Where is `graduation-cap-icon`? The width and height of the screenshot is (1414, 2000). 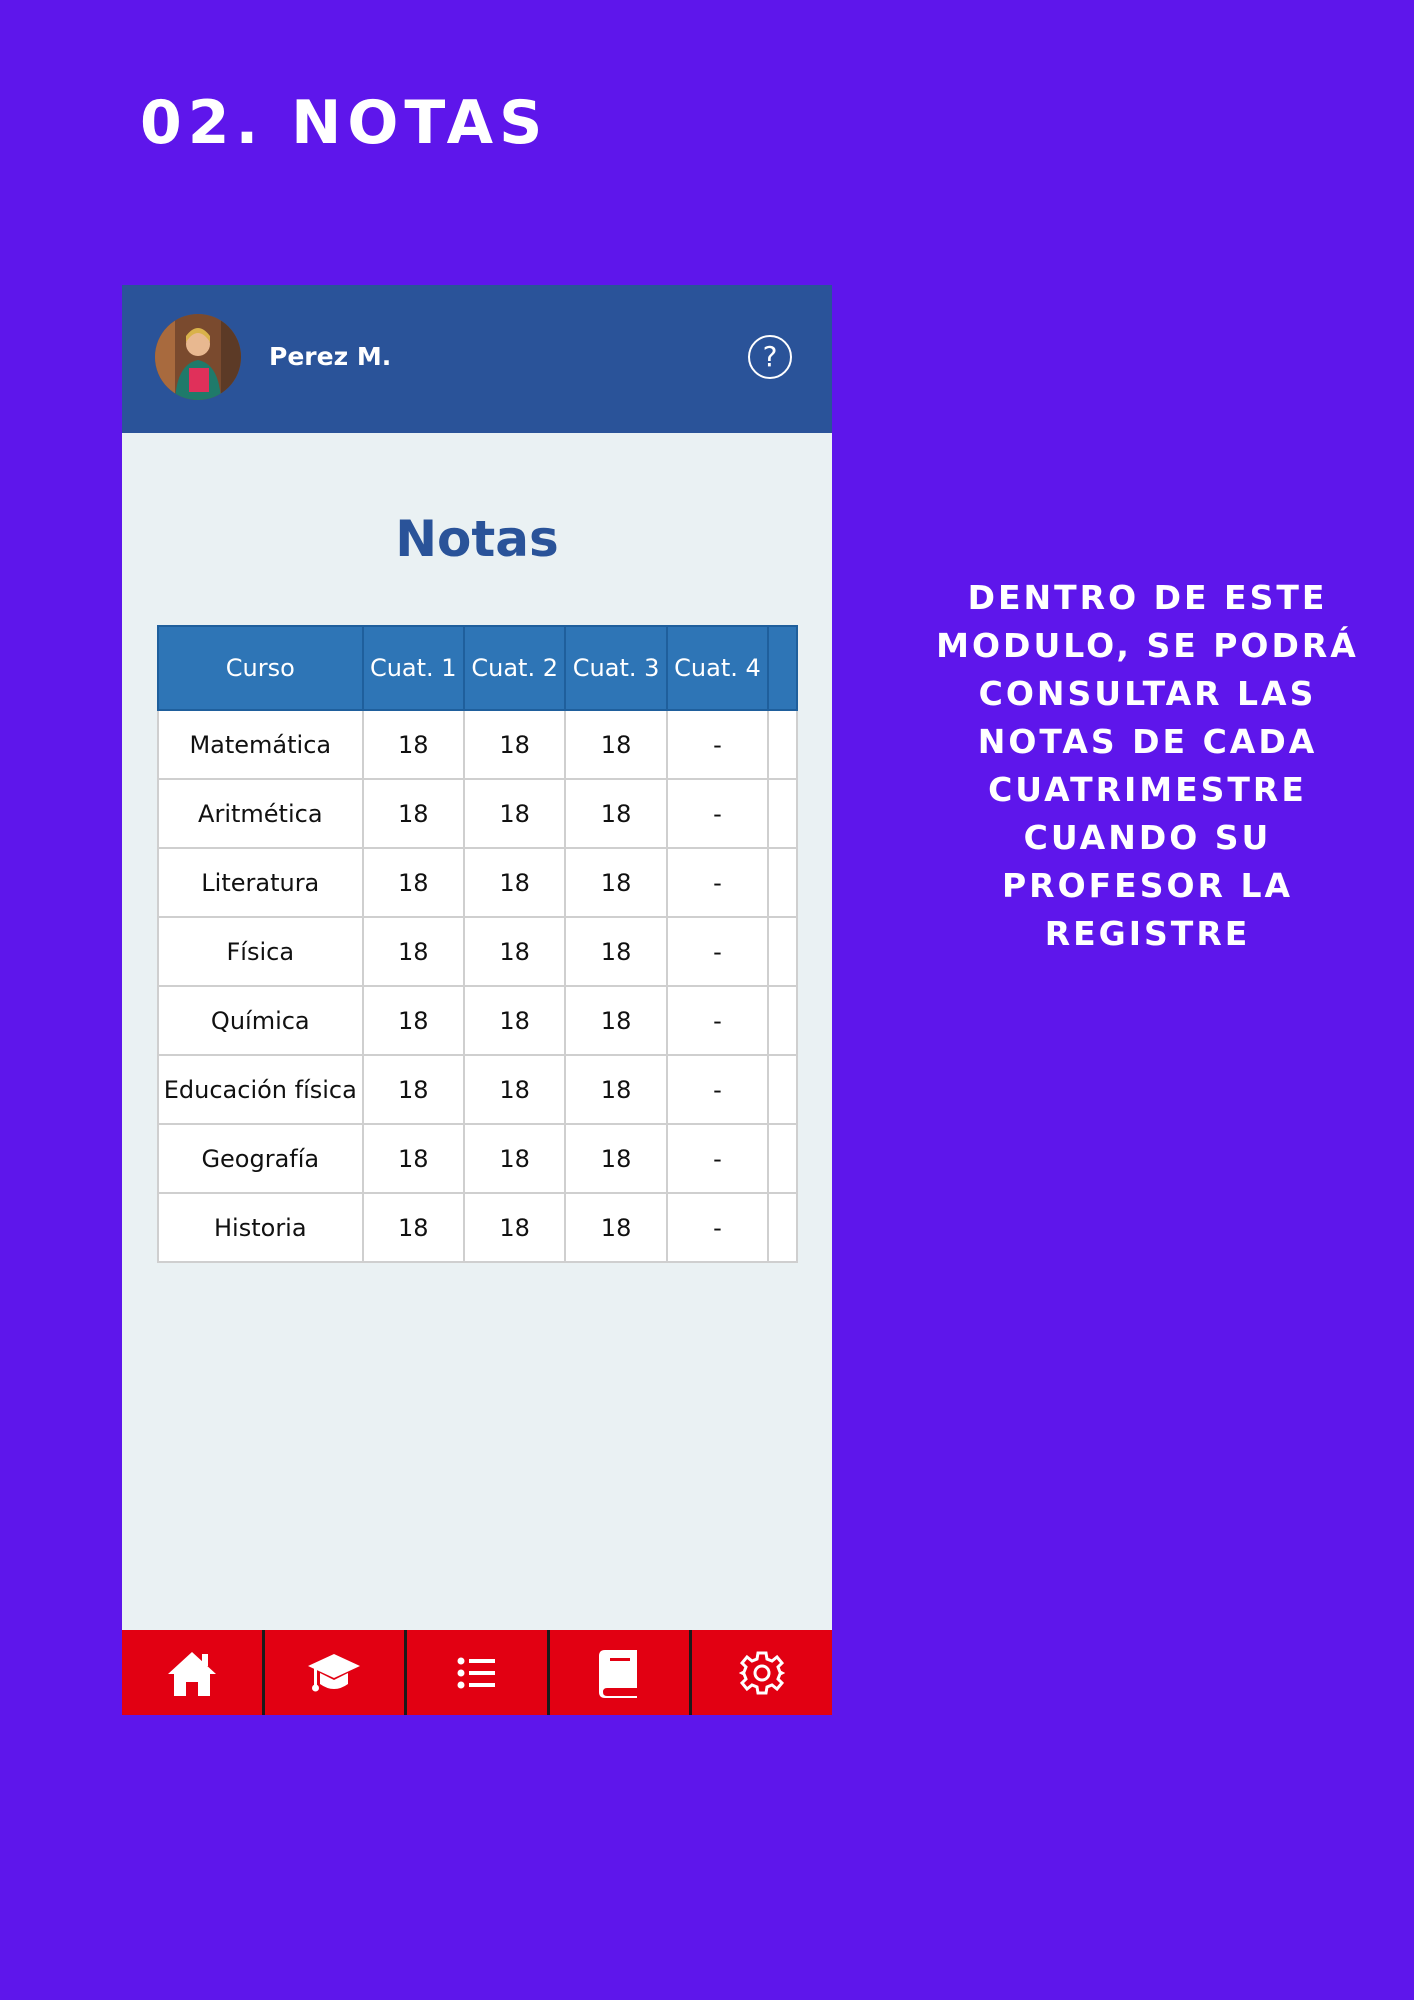 graduation-cap-icon is located at coordinates (334, 1672).